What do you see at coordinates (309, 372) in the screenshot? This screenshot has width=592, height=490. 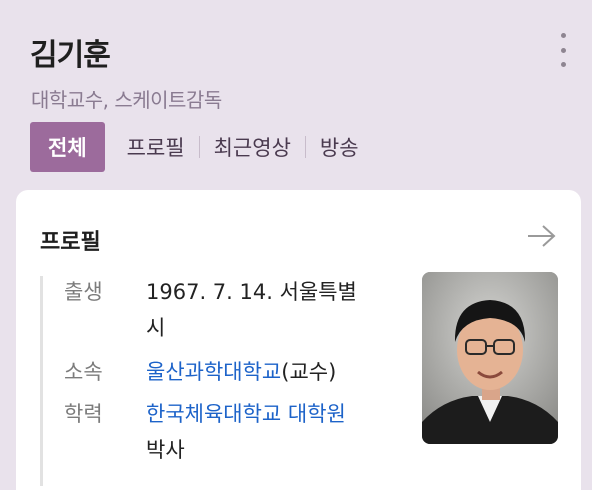 I see `affiliation-role: (교수)` at bounding box center [309, 372].